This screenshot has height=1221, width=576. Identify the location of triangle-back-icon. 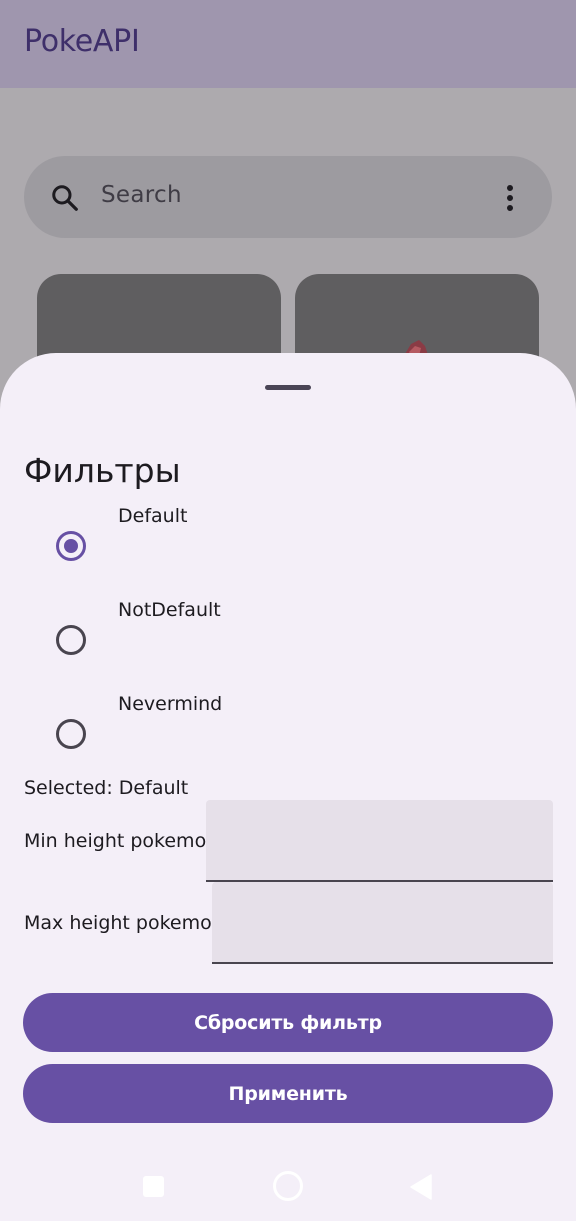
(421, 1187).